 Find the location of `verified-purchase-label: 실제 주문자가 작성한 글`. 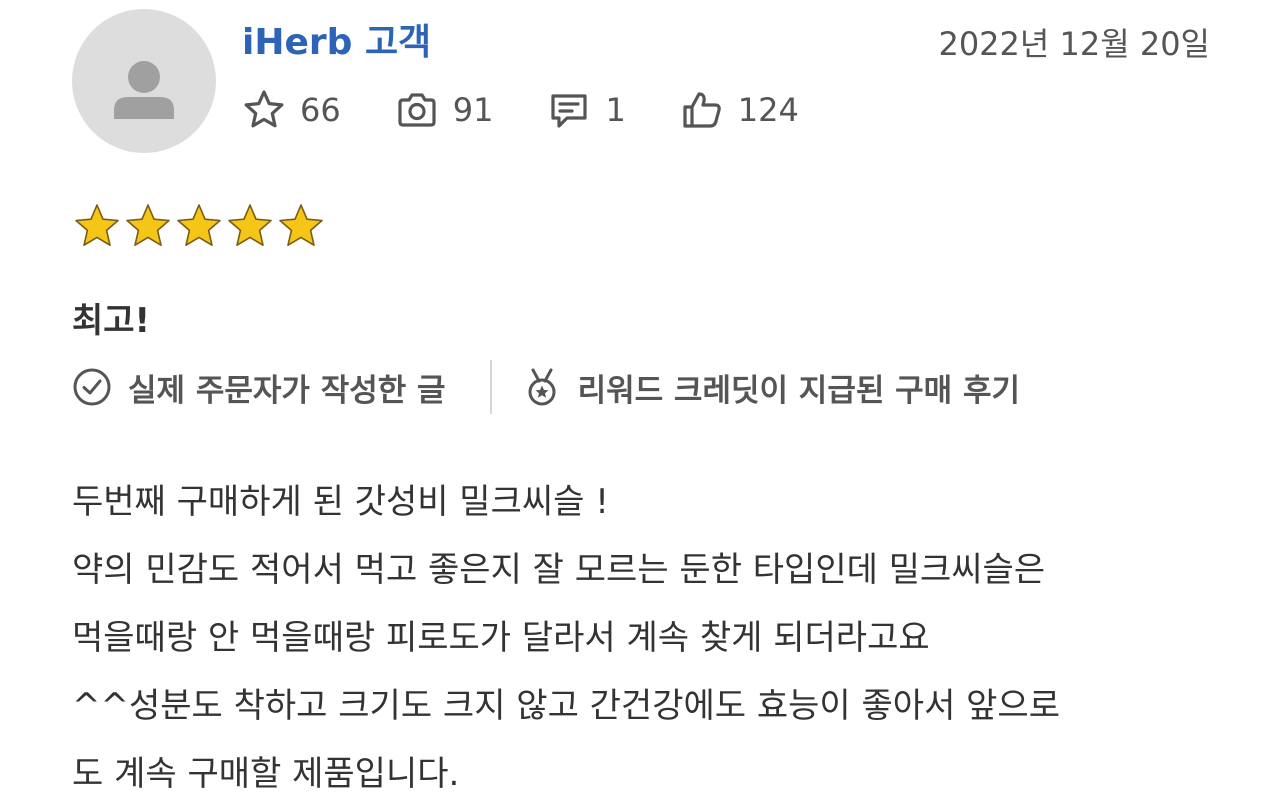

verified-purchase-label: 실제 주문자가 작성한 글 is located at coordinates (287, 390).